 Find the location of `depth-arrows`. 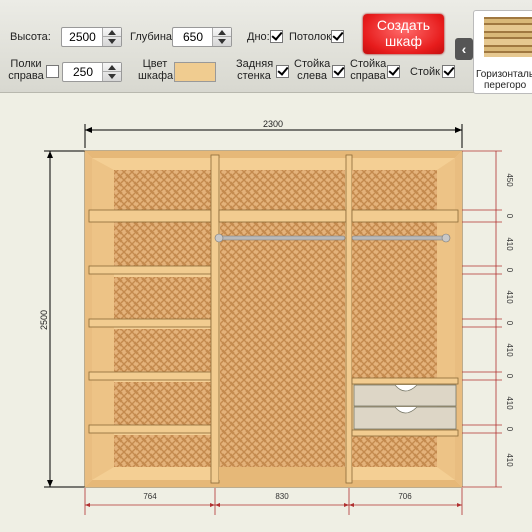

depth-arrows is located at coordinates (221, 37).